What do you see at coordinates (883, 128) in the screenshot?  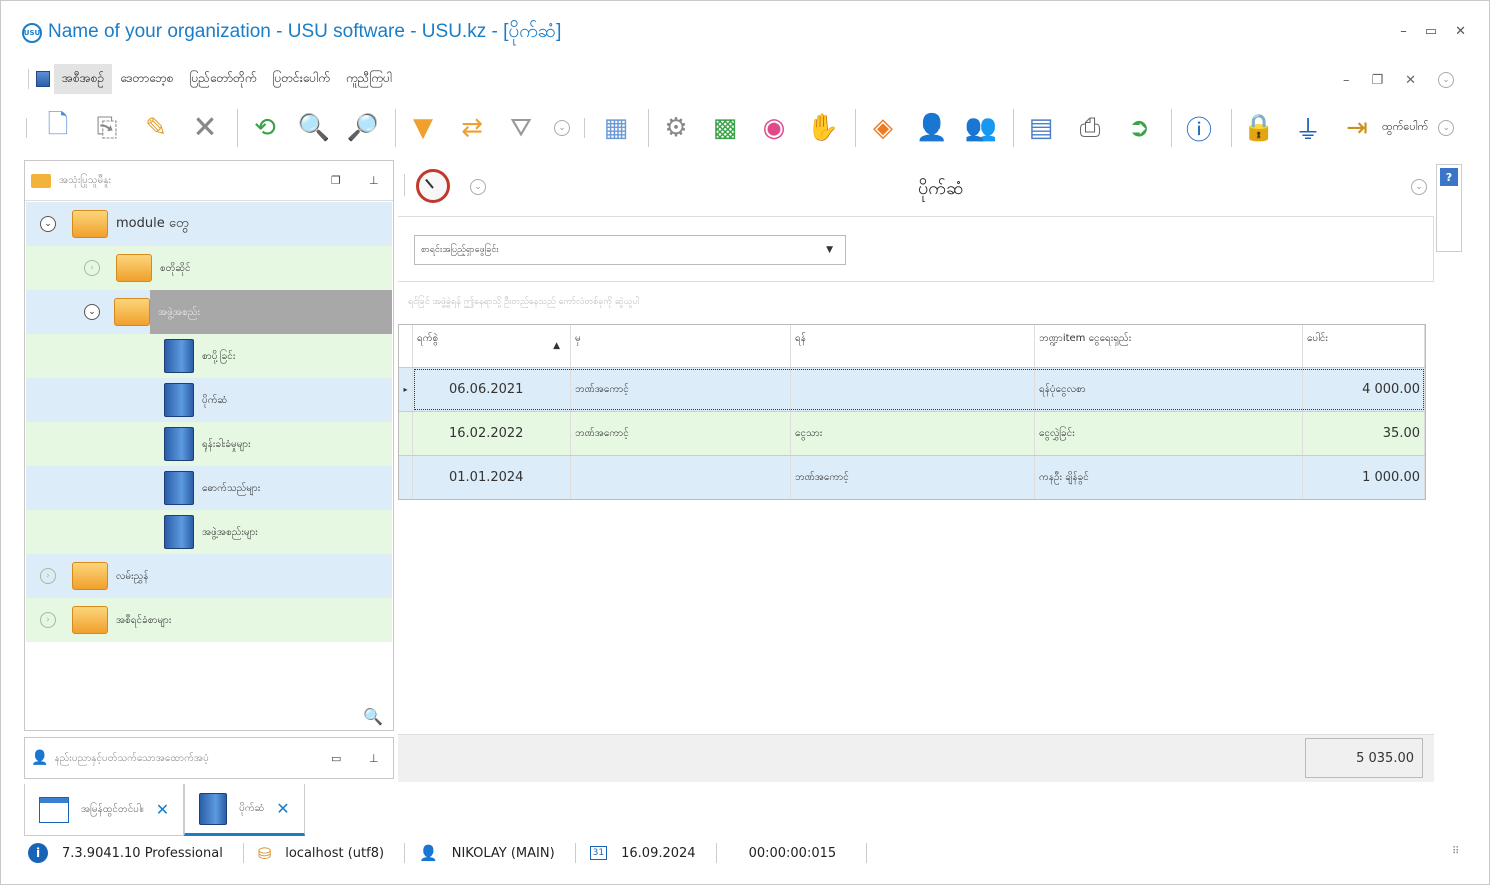 I see `rss-icon: ◈` at bounding box center [883, 128].